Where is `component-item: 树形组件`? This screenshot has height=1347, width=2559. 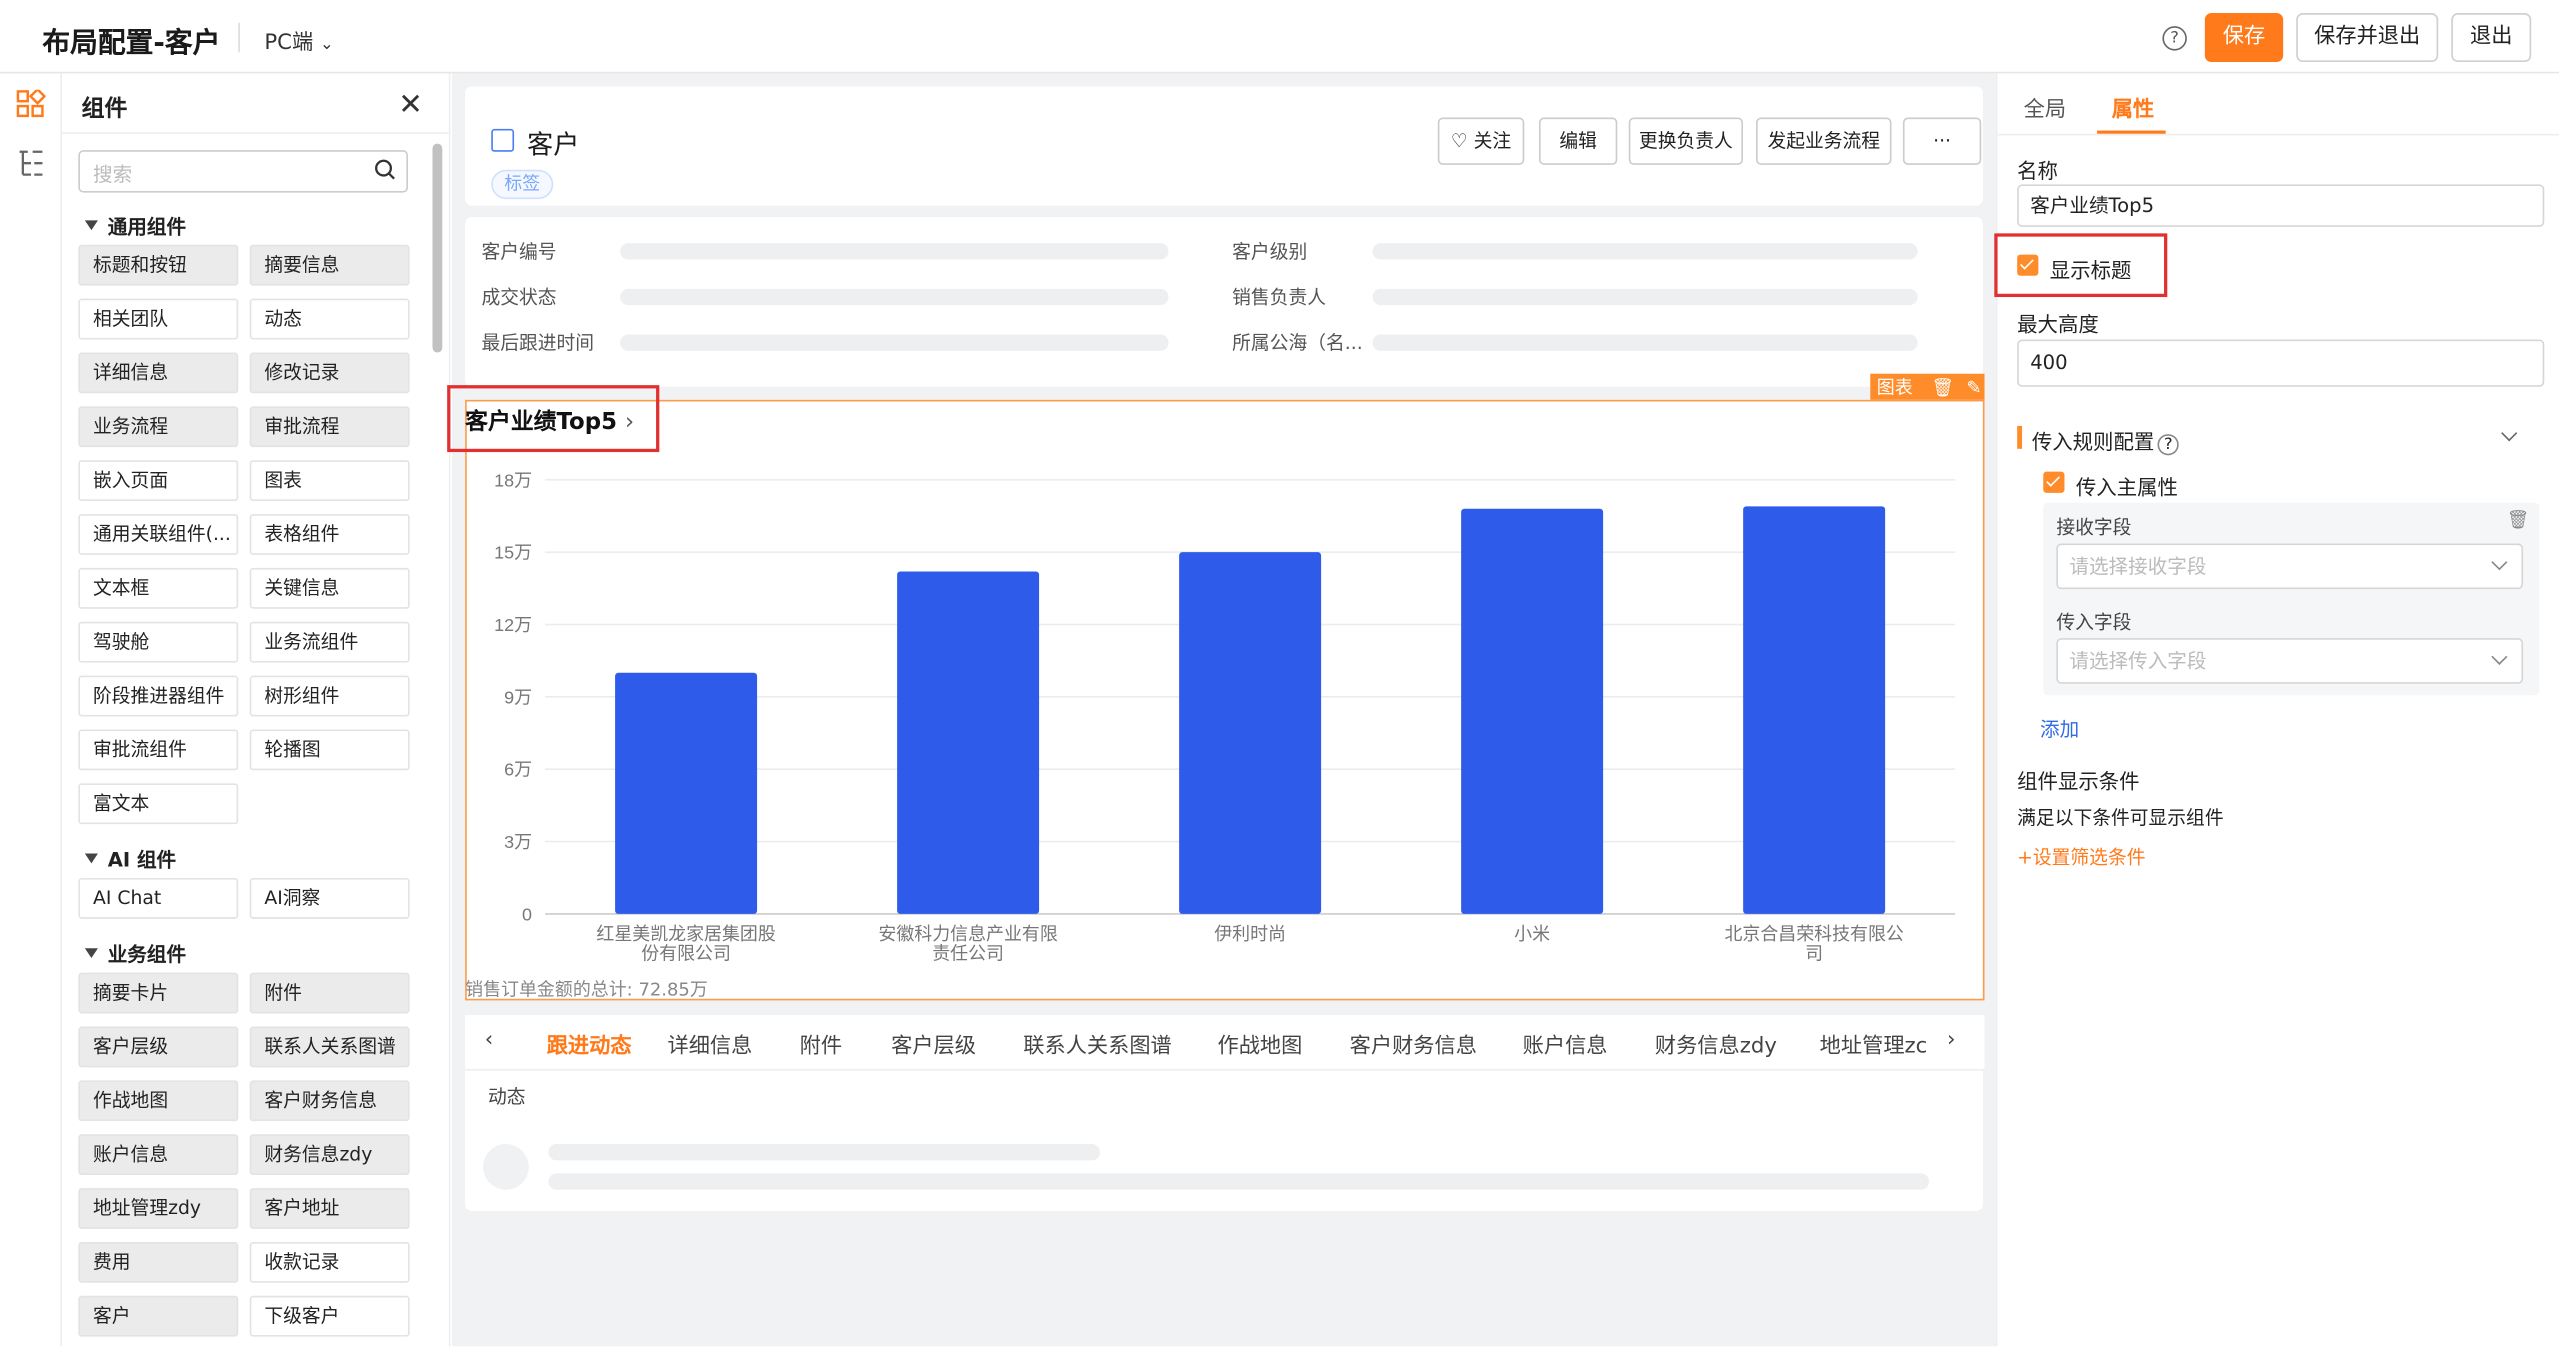 component-item: 树形组件 is located at coordinates (329, 696).